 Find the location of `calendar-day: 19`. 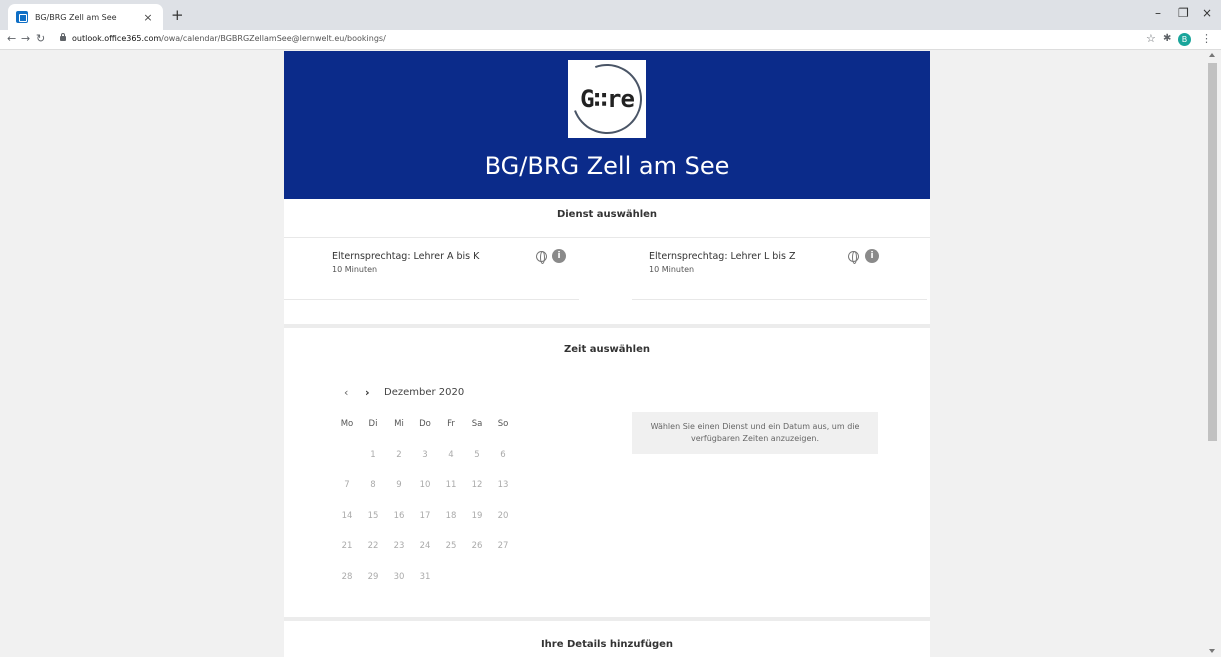

calendar-day: 19 is located at coordinates (477, 526).